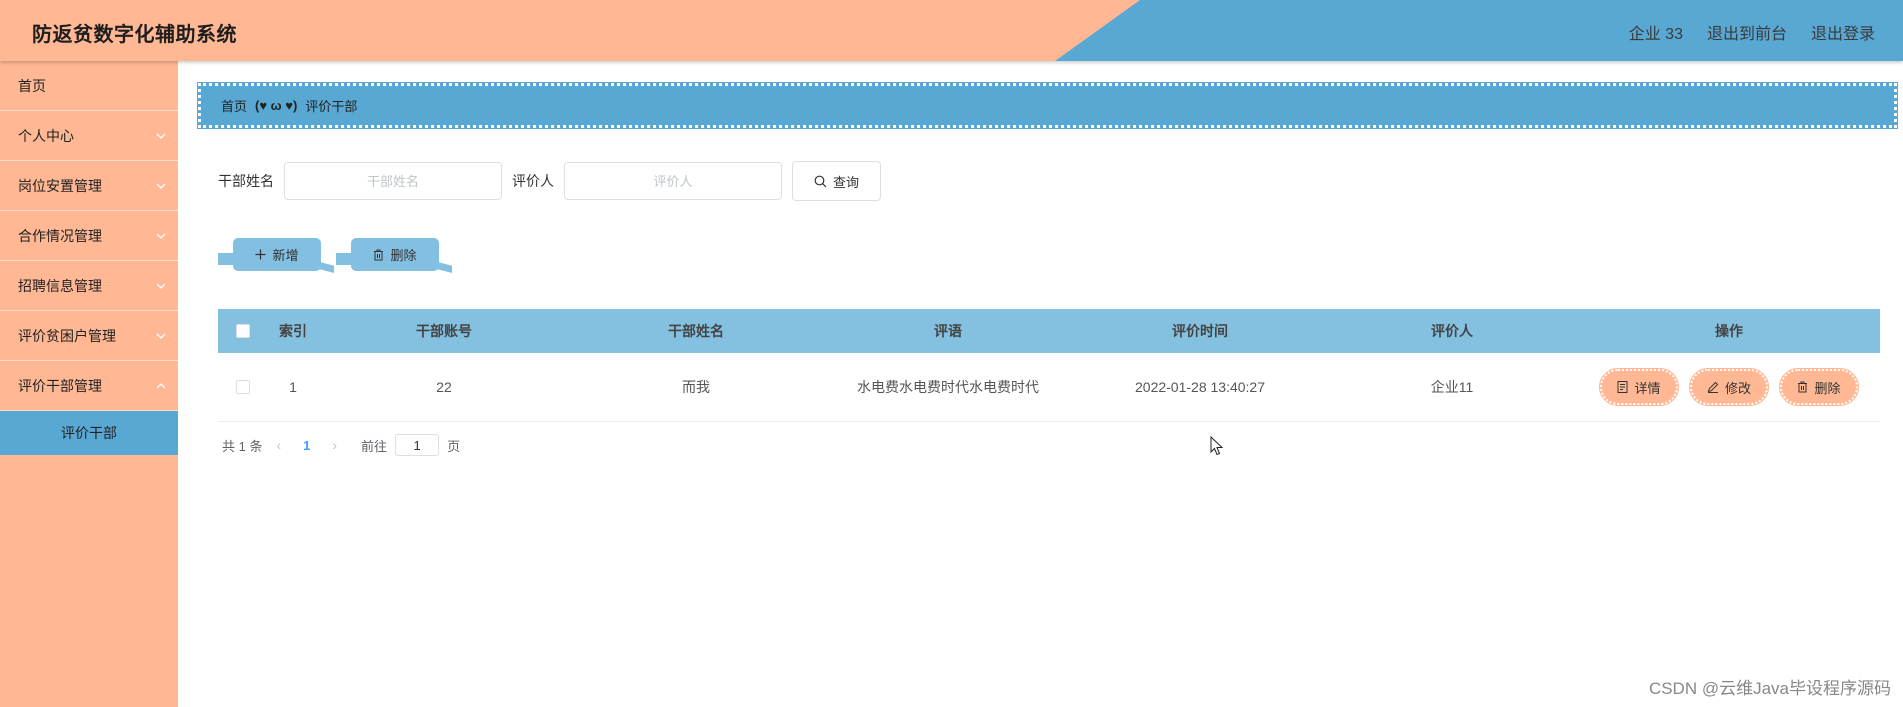  What do you see at coordinates (696, 387) in the screenshot?
I see `cell-name: 而我` at bounding box center [696, 387].